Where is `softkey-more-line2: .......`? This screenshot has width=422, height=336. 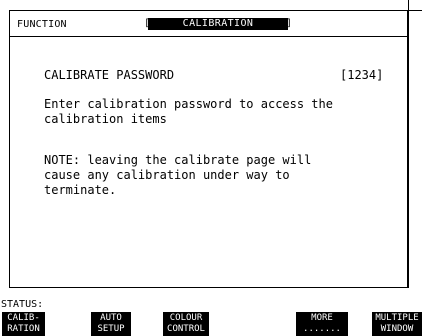
softkey-more-line2: ....... is located at coordinates (322, 329).